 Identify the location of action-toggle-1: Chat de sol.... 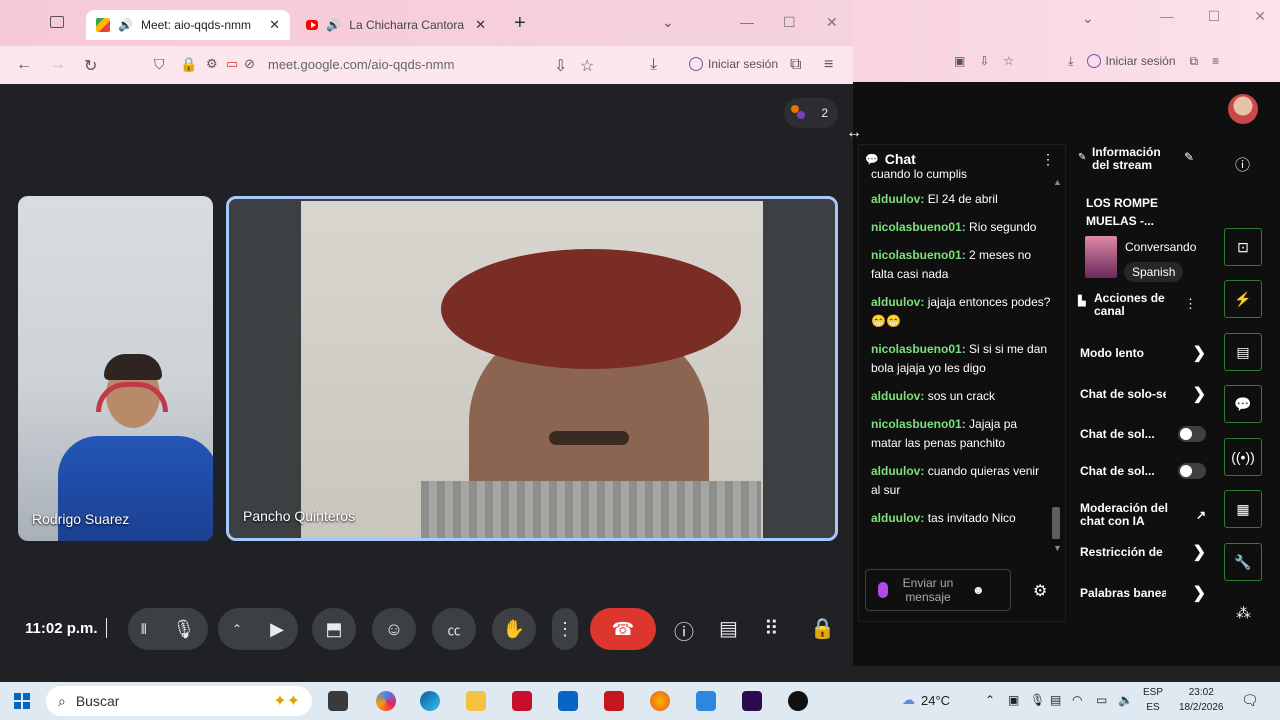
(1143, 434).